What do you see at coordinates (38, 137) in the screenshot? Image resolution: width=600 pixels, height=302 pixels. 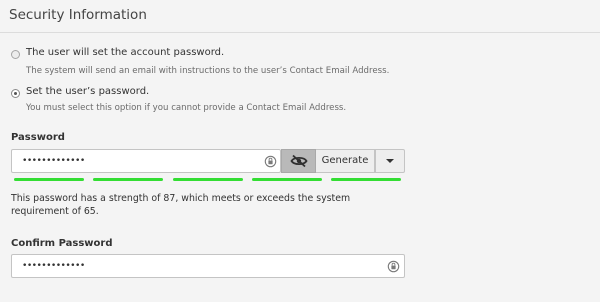 I see `password-label: Password` at bounding box center [38, 137].